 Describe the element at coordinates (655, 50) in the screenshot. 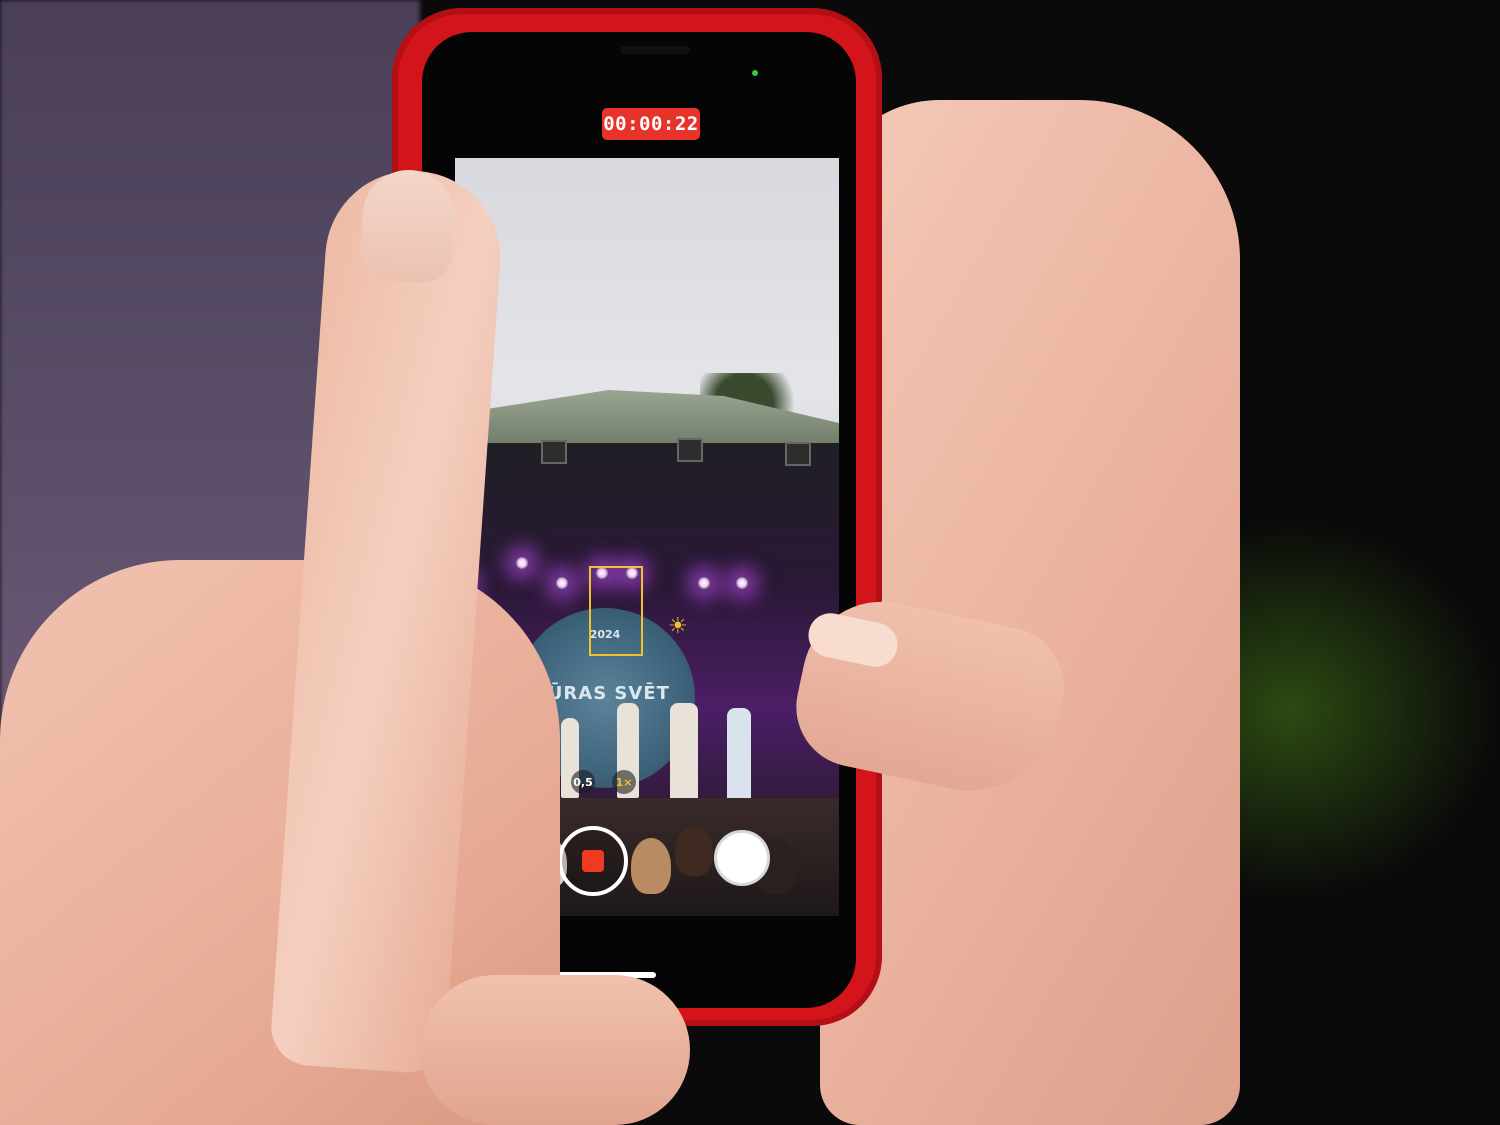

I see `speaker-grille` at that location.